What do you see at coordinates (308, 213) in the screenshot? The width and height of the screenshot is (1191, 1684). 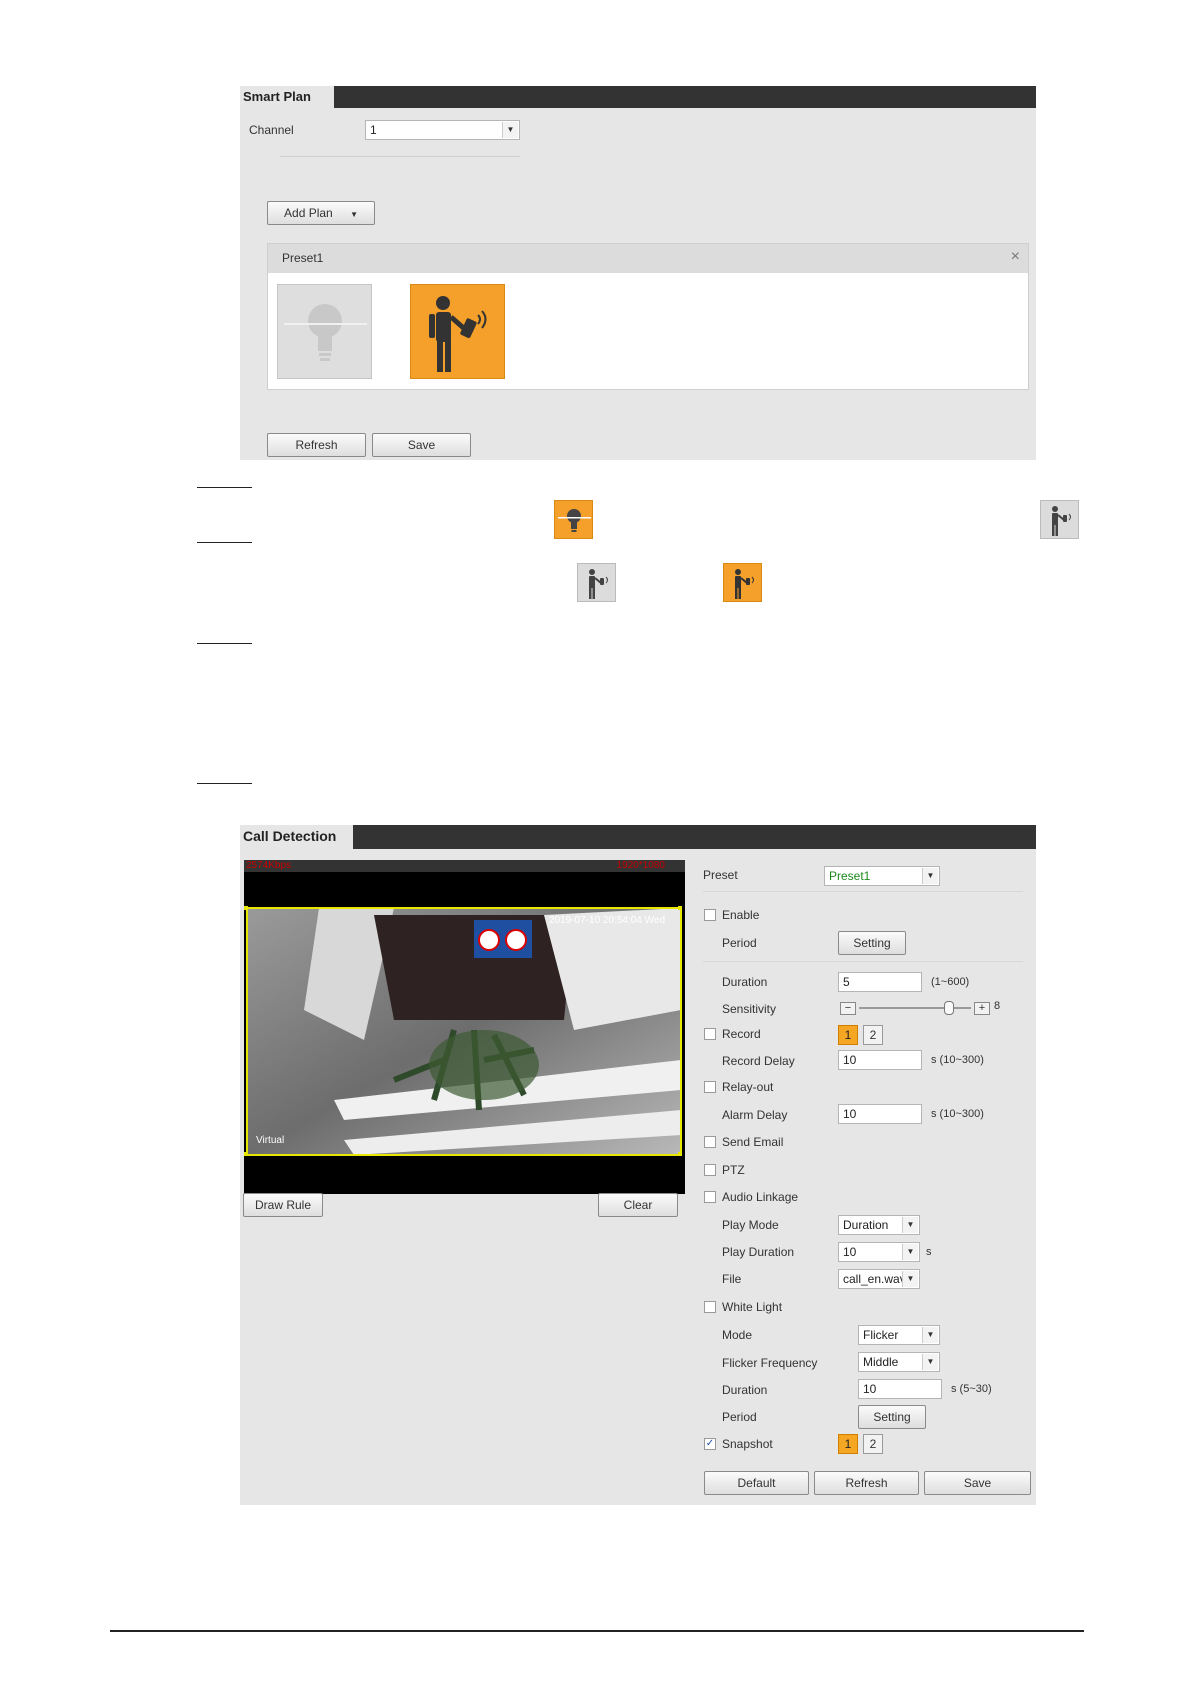 I see `add-plan-label: Add Plan` at bounding box center [308, 213].